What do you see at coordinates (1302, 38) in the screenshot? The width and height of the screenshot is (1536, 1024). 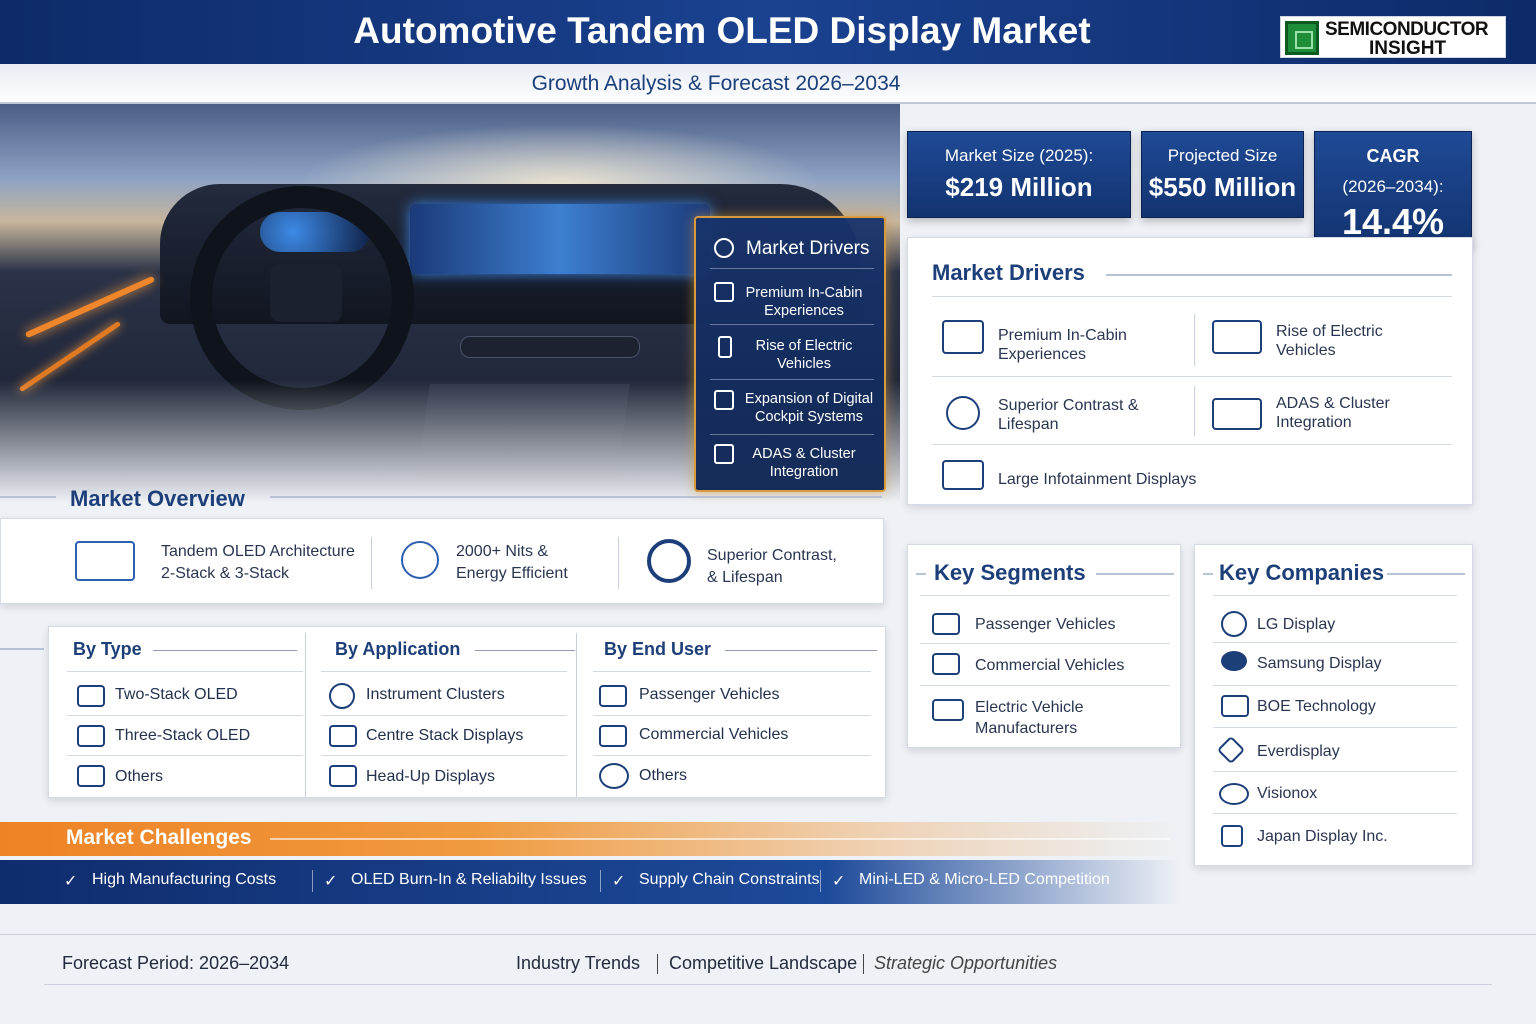 I see `chip-icon` at bounding box center [1302, 38].